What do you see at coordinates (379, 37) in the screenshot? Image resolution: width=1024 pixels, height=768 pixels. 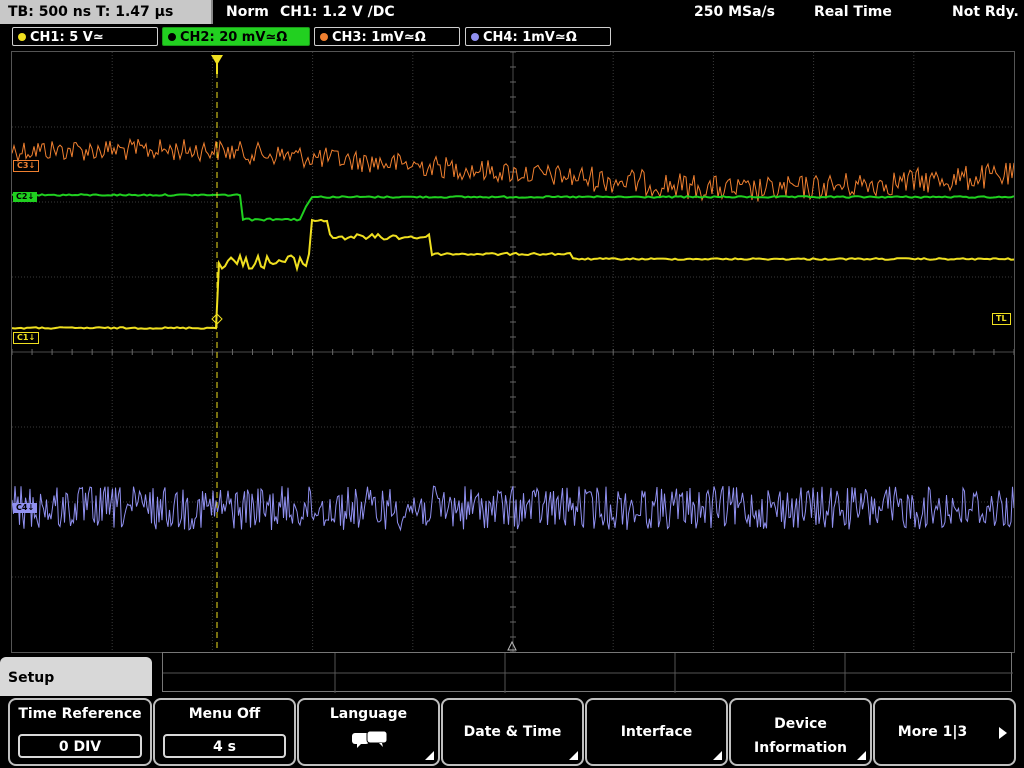 I see `channel-3-label: CH3: 1mV≃Ω` at bounding box center [379, 37].